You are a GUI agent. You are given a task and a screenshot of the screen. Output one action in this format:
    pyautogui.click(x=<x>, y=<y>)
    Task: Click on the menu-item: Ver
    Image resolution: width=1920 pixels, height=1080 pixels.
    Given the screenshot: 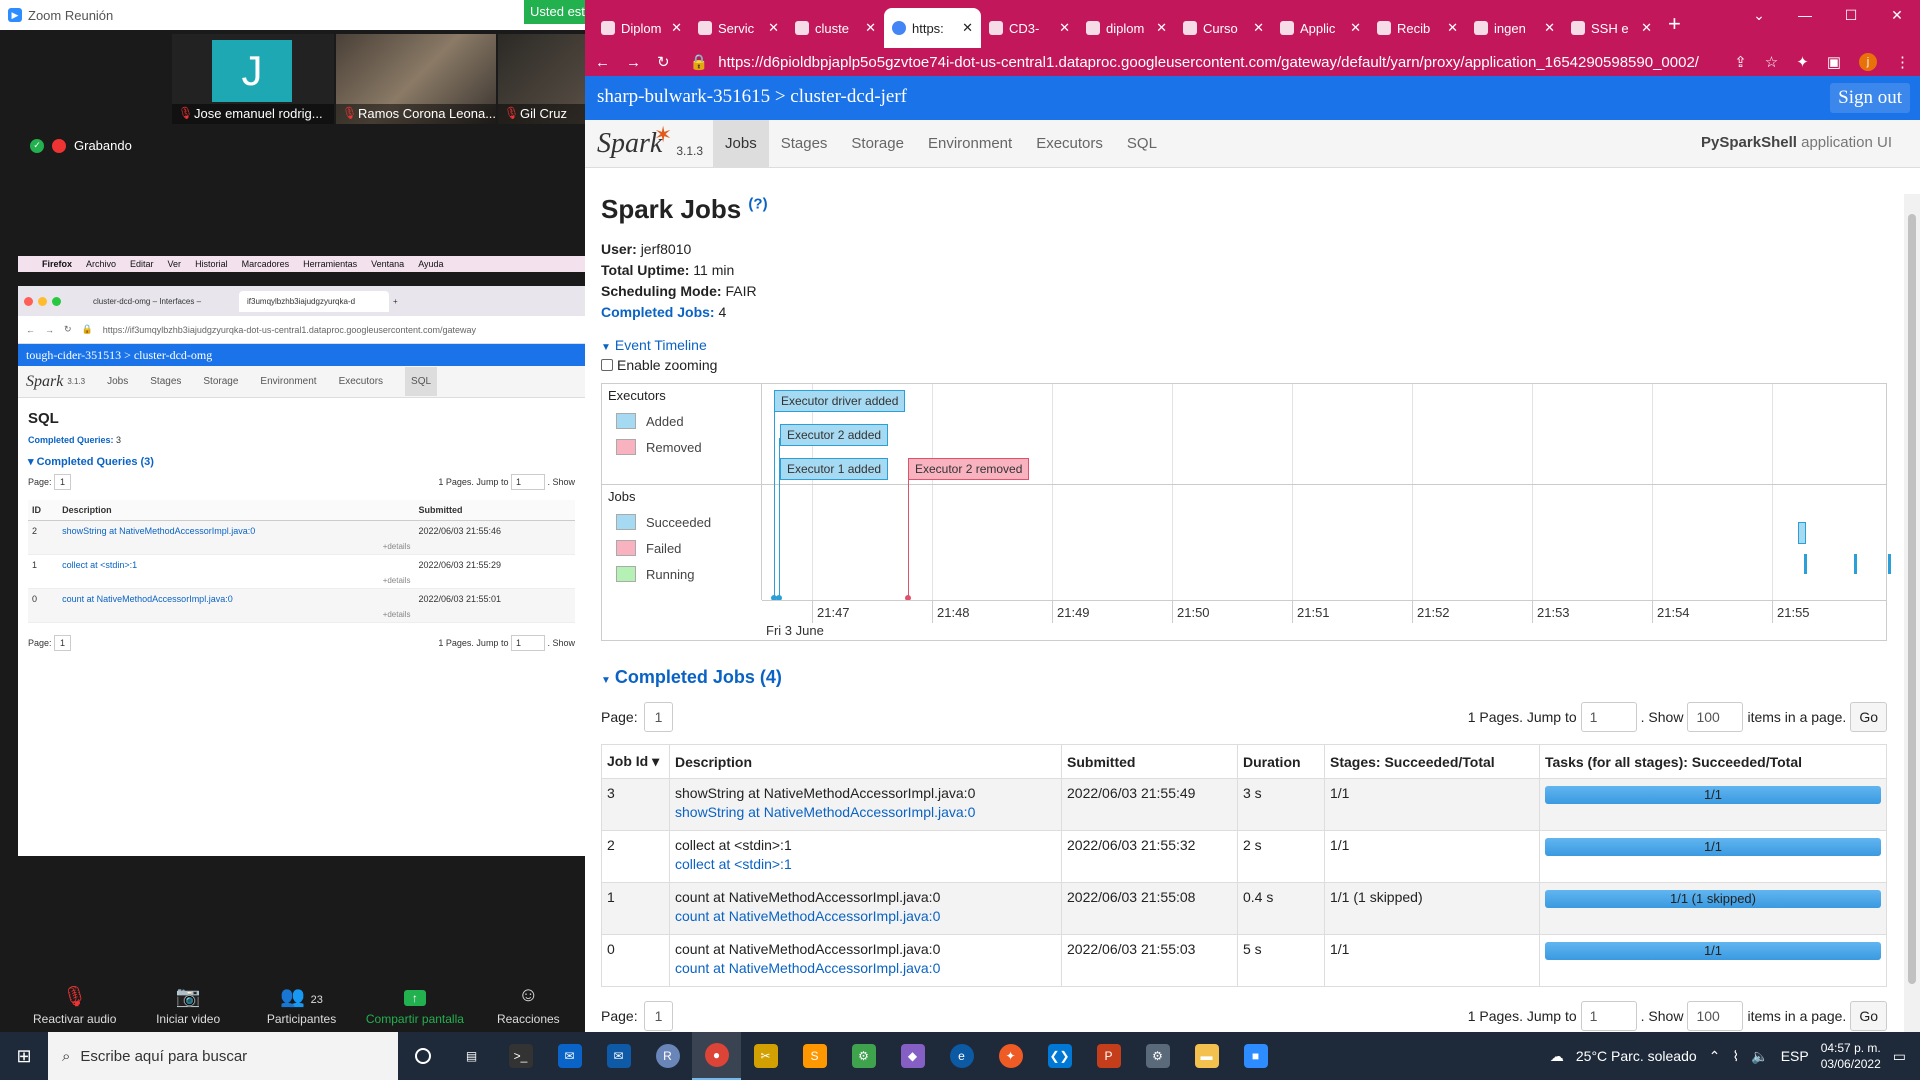 What is the action you would take?
    pyautogui.click(x=175, y=264)
    